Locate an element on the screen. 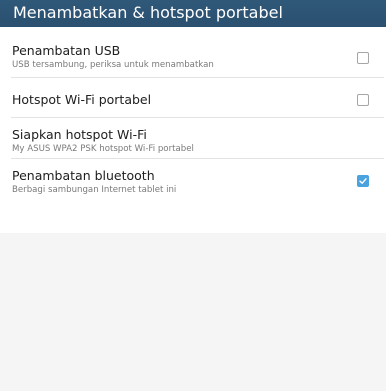 Image resolution: width=386 pixels, height=391 pixels. setting-title: Penambatan USB is located at coordinates (66, 50).